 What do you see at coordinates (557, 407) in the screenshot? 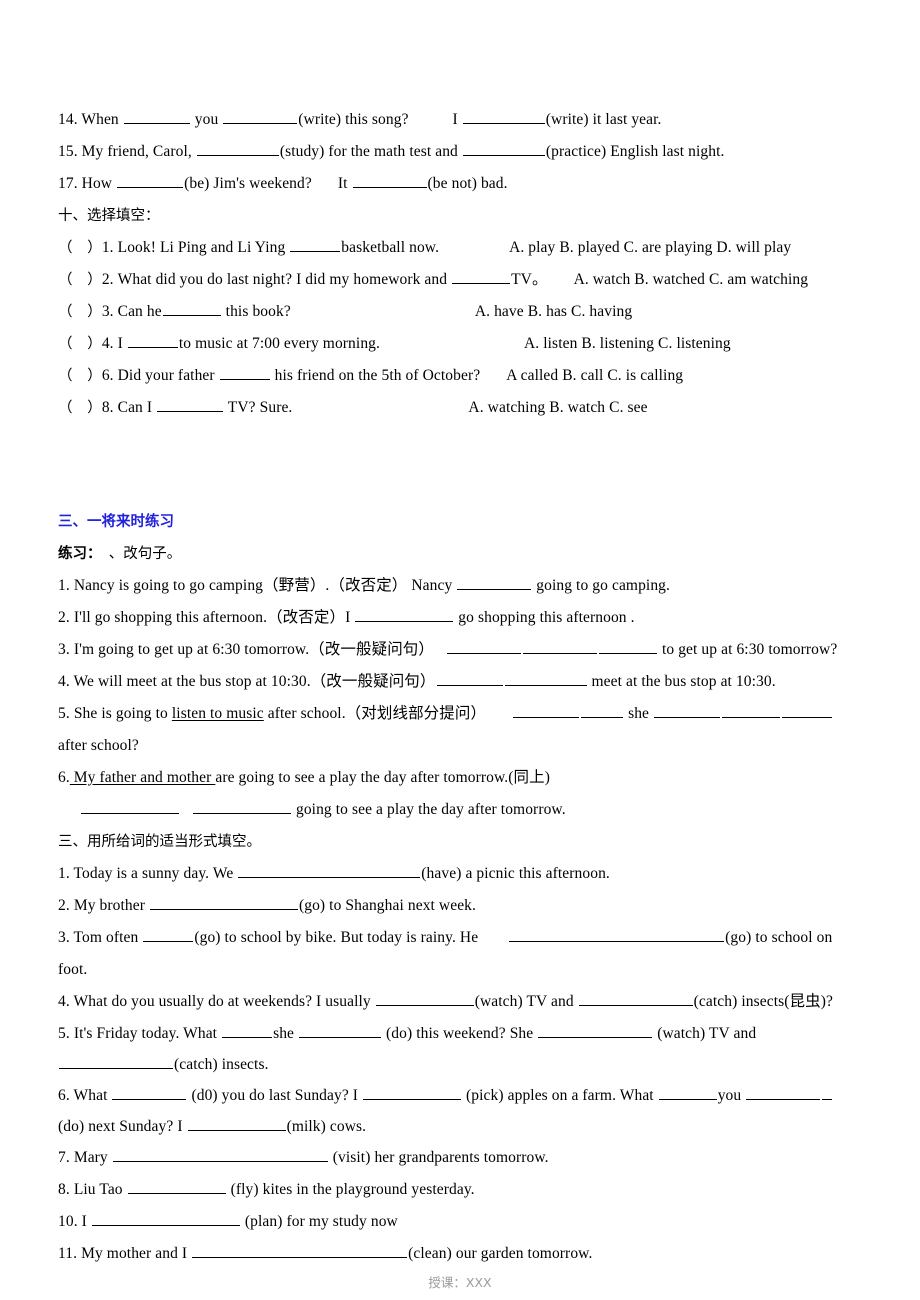
I see `mc-options: A. watching B. watch C. see` at bounding box center [557, 407].